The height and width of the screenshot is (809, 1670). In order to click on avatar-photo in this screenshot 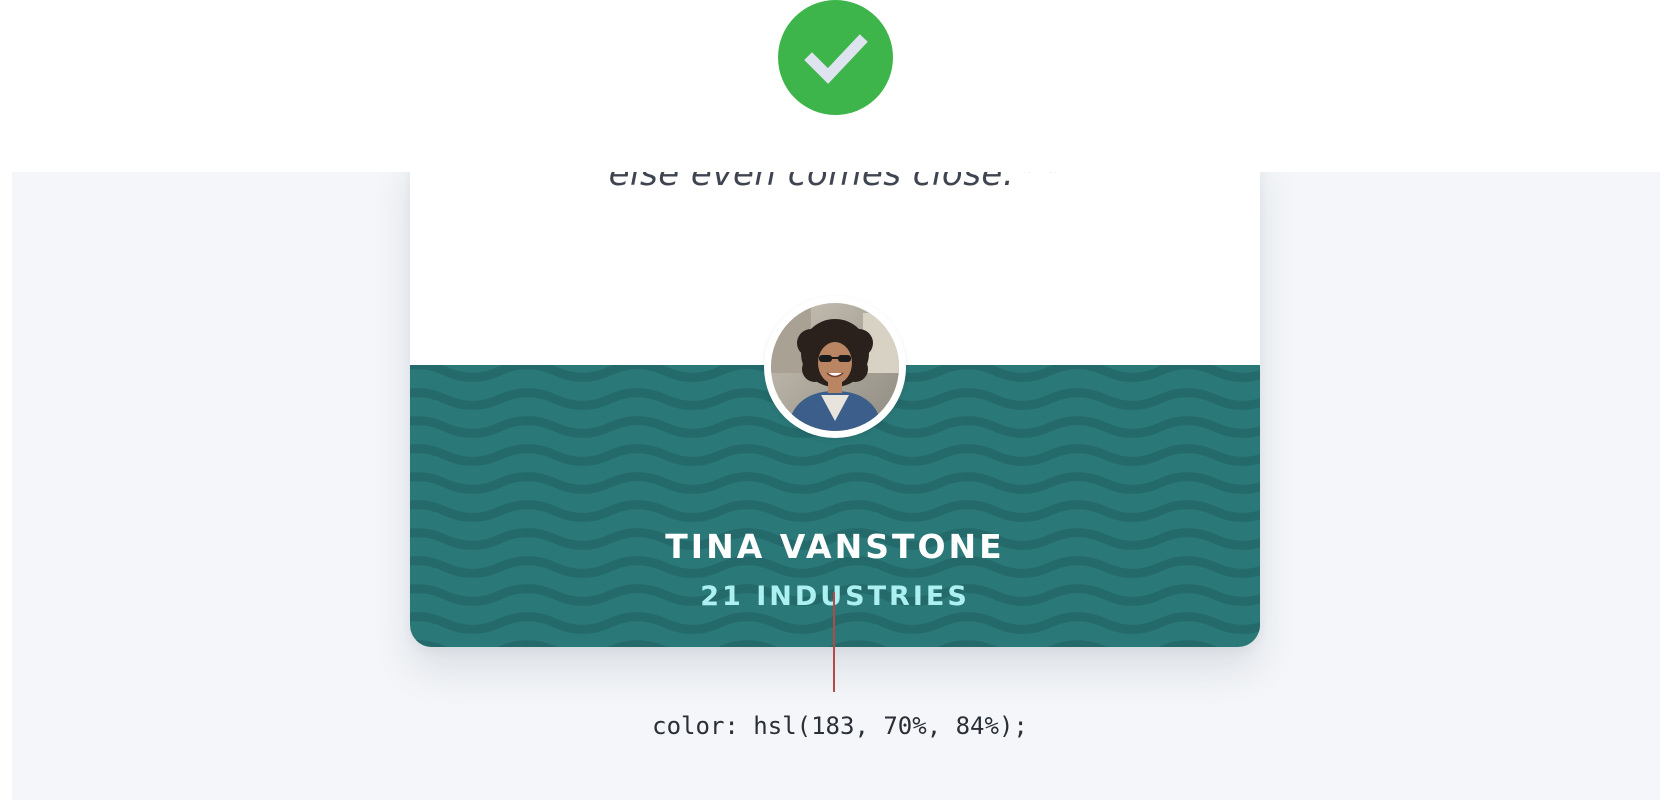, I will do `click(835, 367)`.